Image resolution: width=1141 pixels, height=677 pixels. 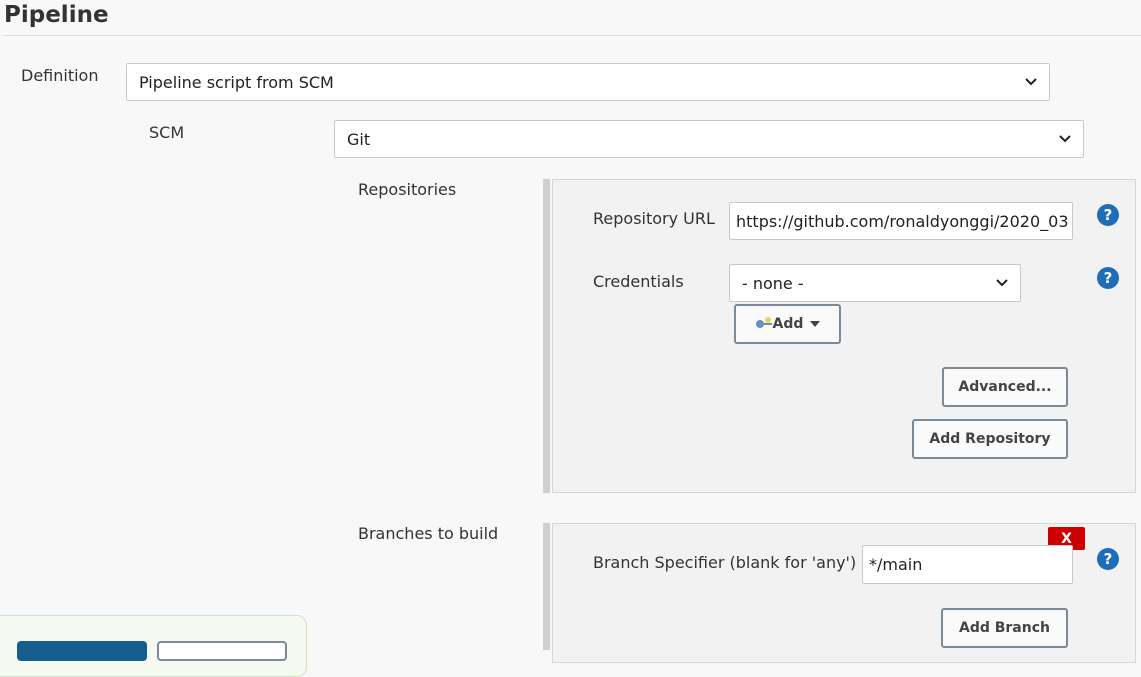 I want to click on credentials-label: Credentials, so click(x=638, y=281).